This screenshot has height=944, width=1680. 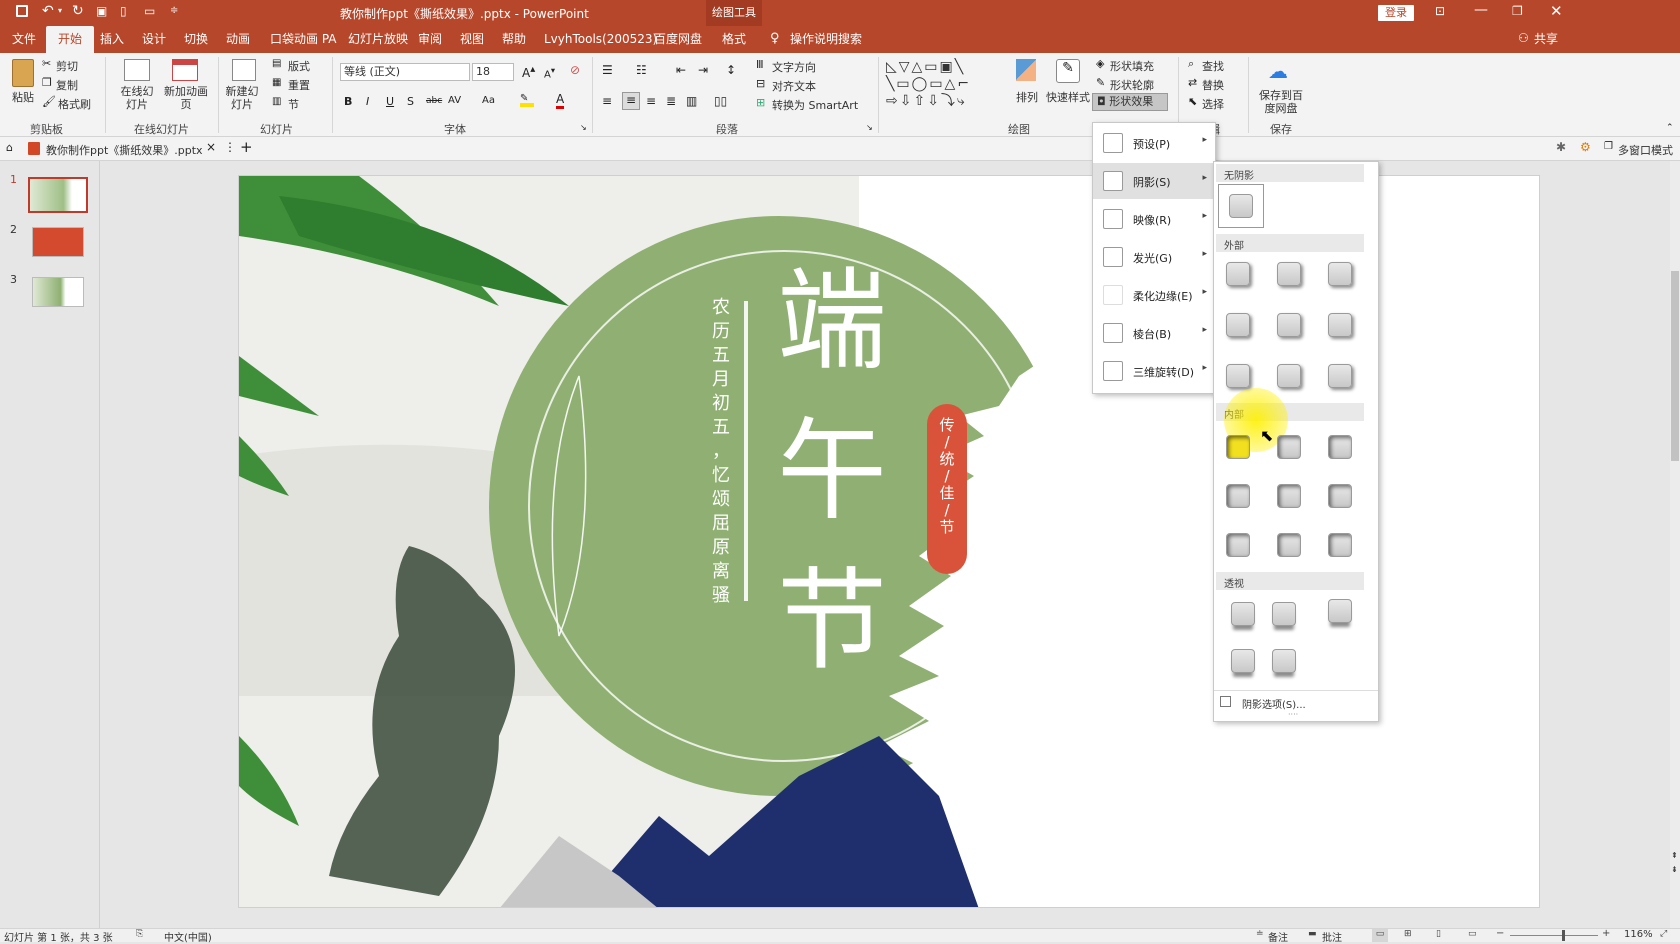 I want to click on copy-icon: ❐, so click(x=47, y=82).